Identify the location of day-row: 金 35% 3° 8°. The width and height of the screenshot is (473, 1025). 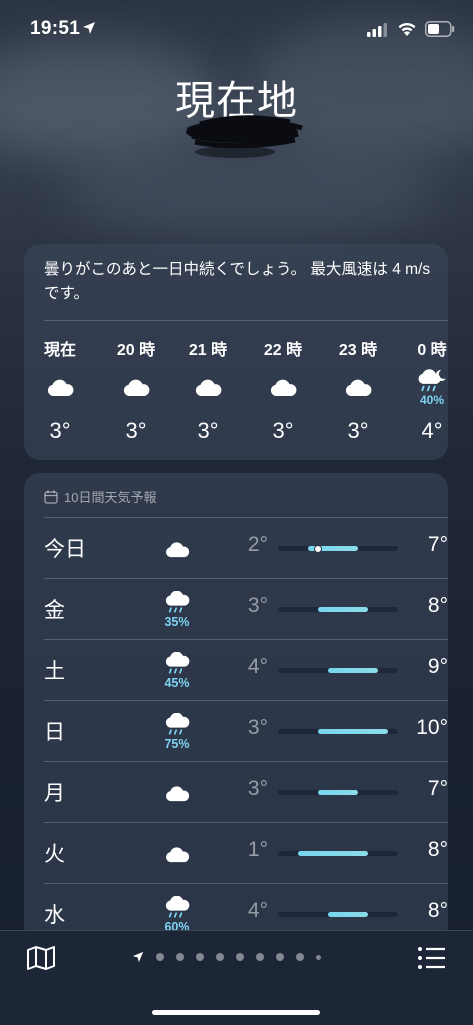
(246, 608).